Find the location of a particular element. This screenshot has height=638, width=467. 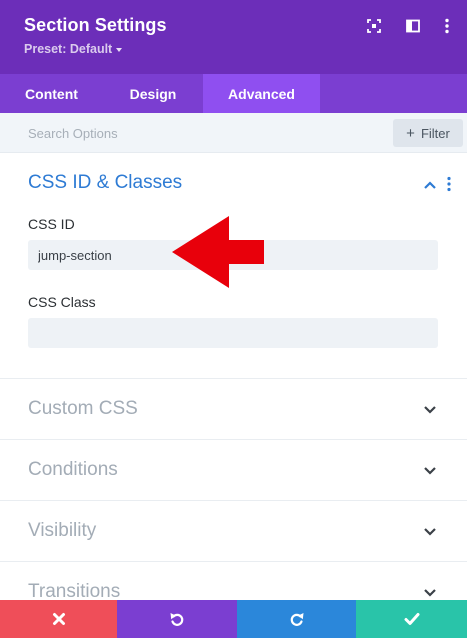

check-icon is located at coordinates (411, 619).